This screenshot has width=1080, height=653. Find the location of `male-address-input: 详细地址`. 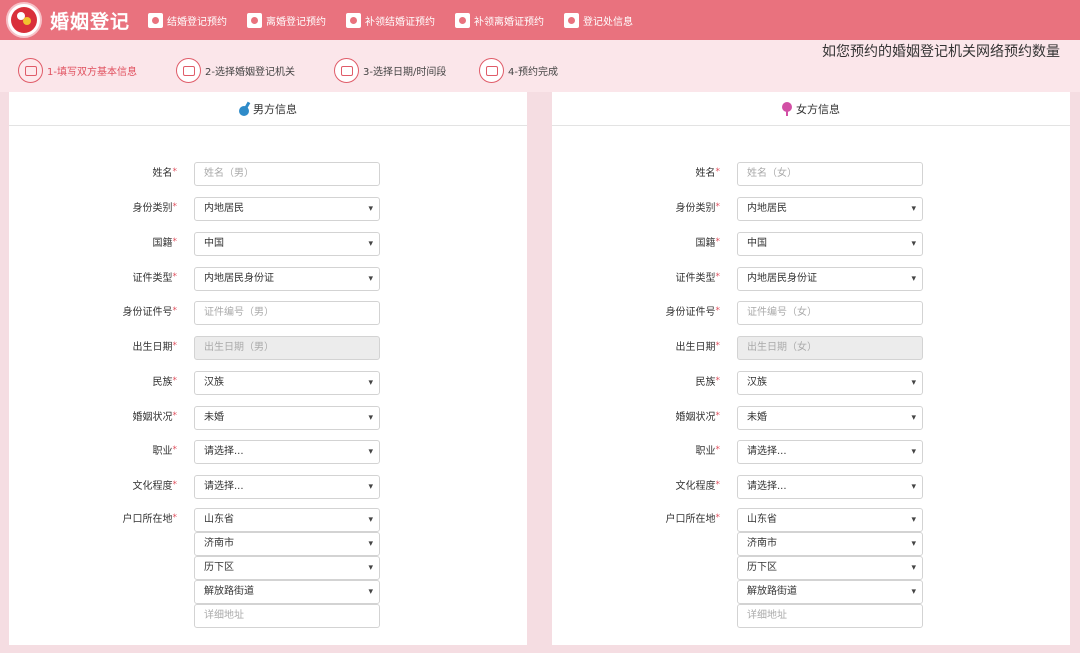

male-address-input: 详细地址 is located at coordinates (287, 616).